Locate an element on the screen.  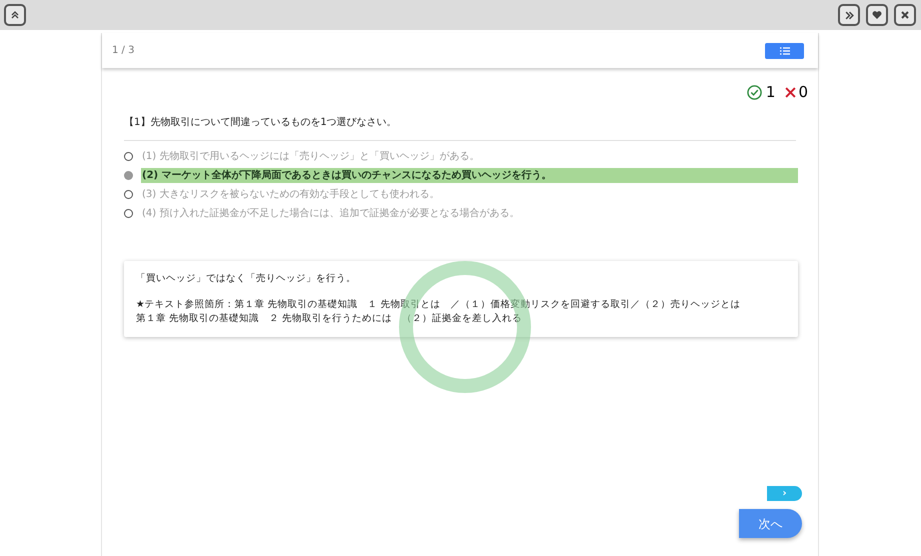
answer-option: (1) 先物取引で用いるヘッジには「売りヘッジ」と「買いヘッジ」がある。 is located at coordinates (468, 156).